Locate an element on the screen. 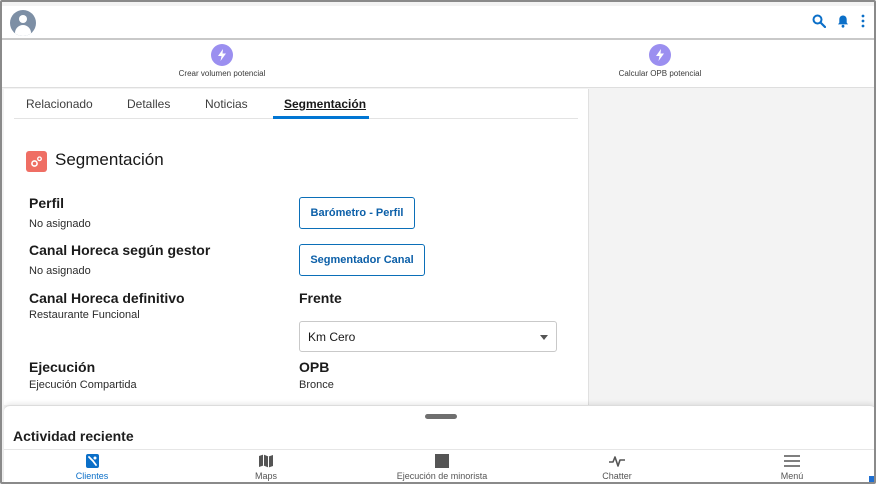 The image size is (876, 484). nav-maps: Maps is located at coordinates (266, 466).